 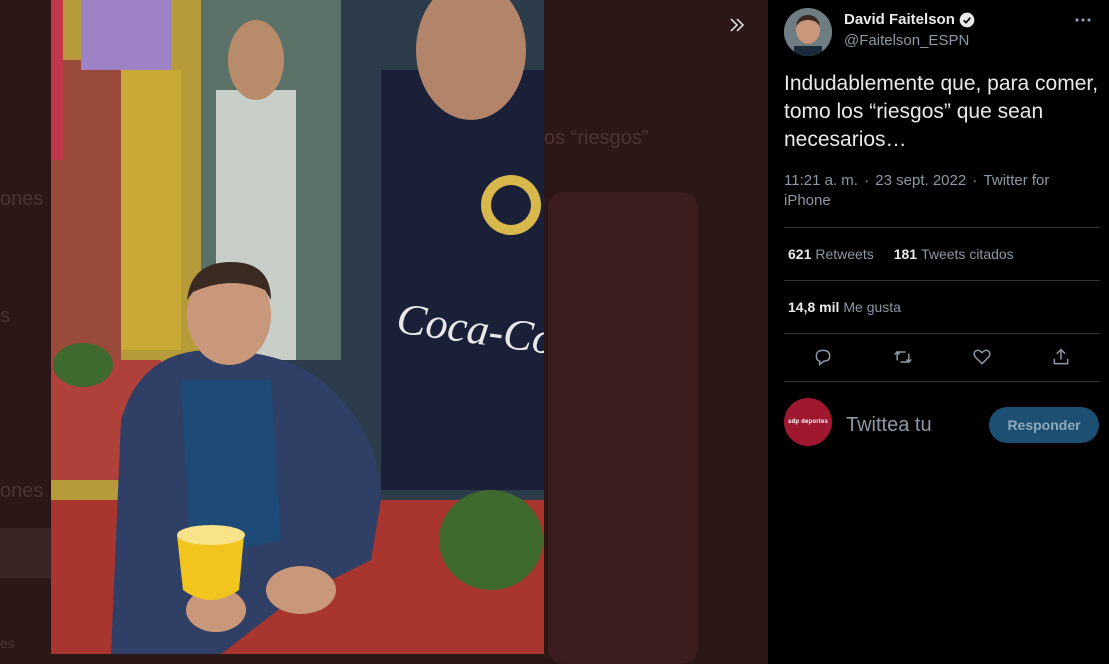 I want to click on retweet-stats: 621 Retweets 181 Tweets citados, so click(x=901, y=254).